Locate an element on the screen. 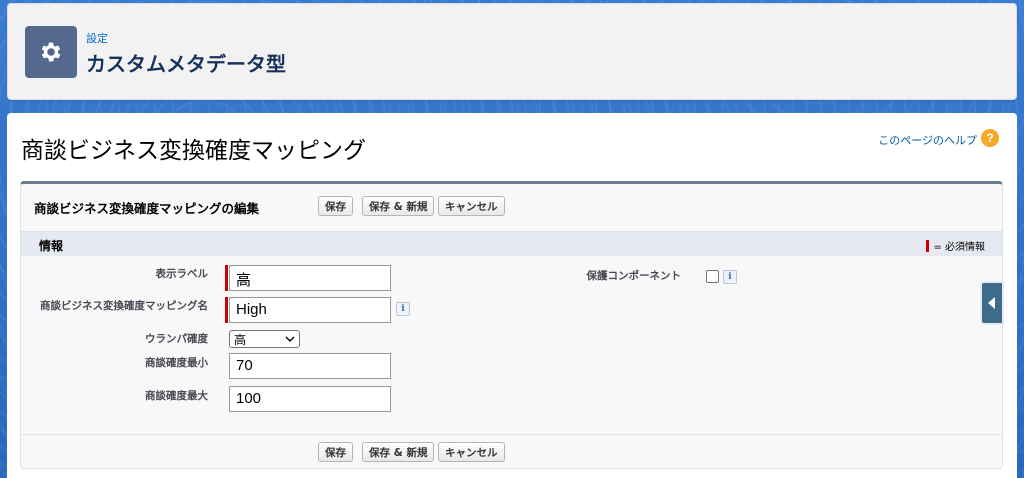 This screenshot has width=1024, height=478. header-title: カスタムメタデータ型 is located at coordinates (186, 64).